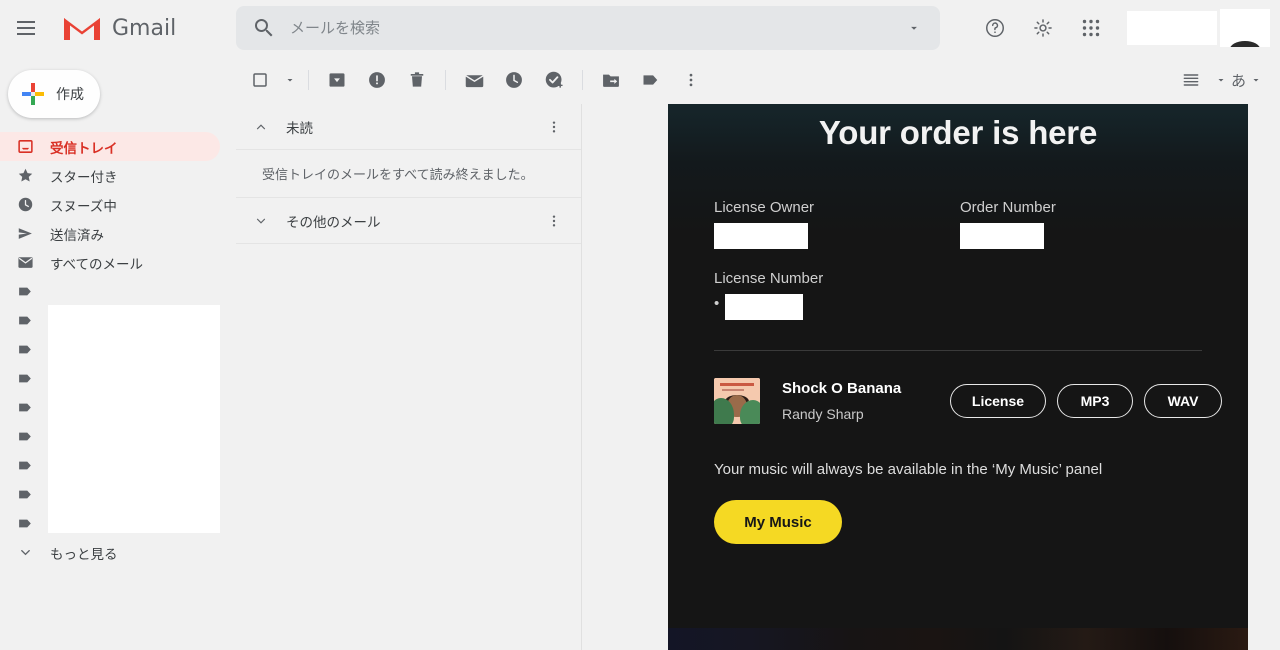  Describe the element at coordinates (110, 233) in the screenshot. I see `sidebar-item-sent: 送信済み` at that location.